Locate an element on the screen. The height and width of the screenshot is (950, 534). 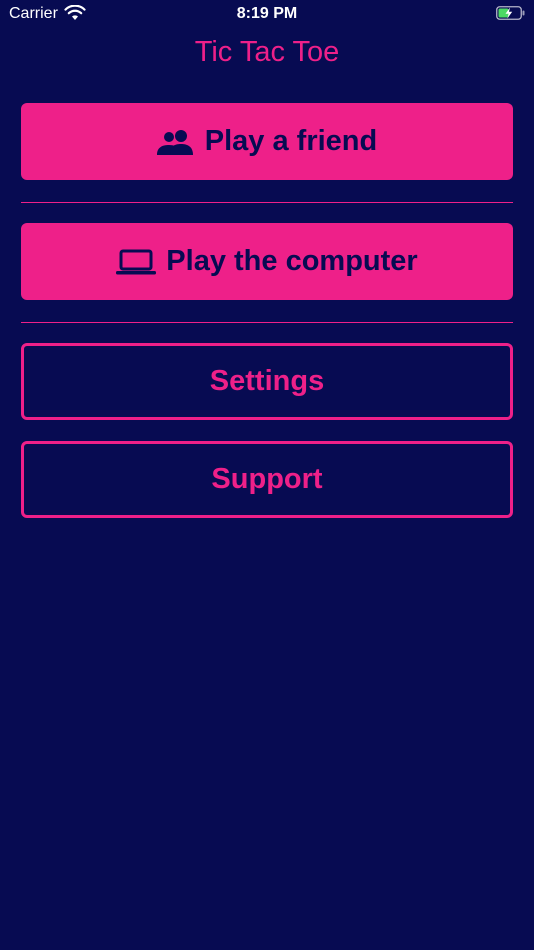
support-label: Support is located at coordinates (267, 479).